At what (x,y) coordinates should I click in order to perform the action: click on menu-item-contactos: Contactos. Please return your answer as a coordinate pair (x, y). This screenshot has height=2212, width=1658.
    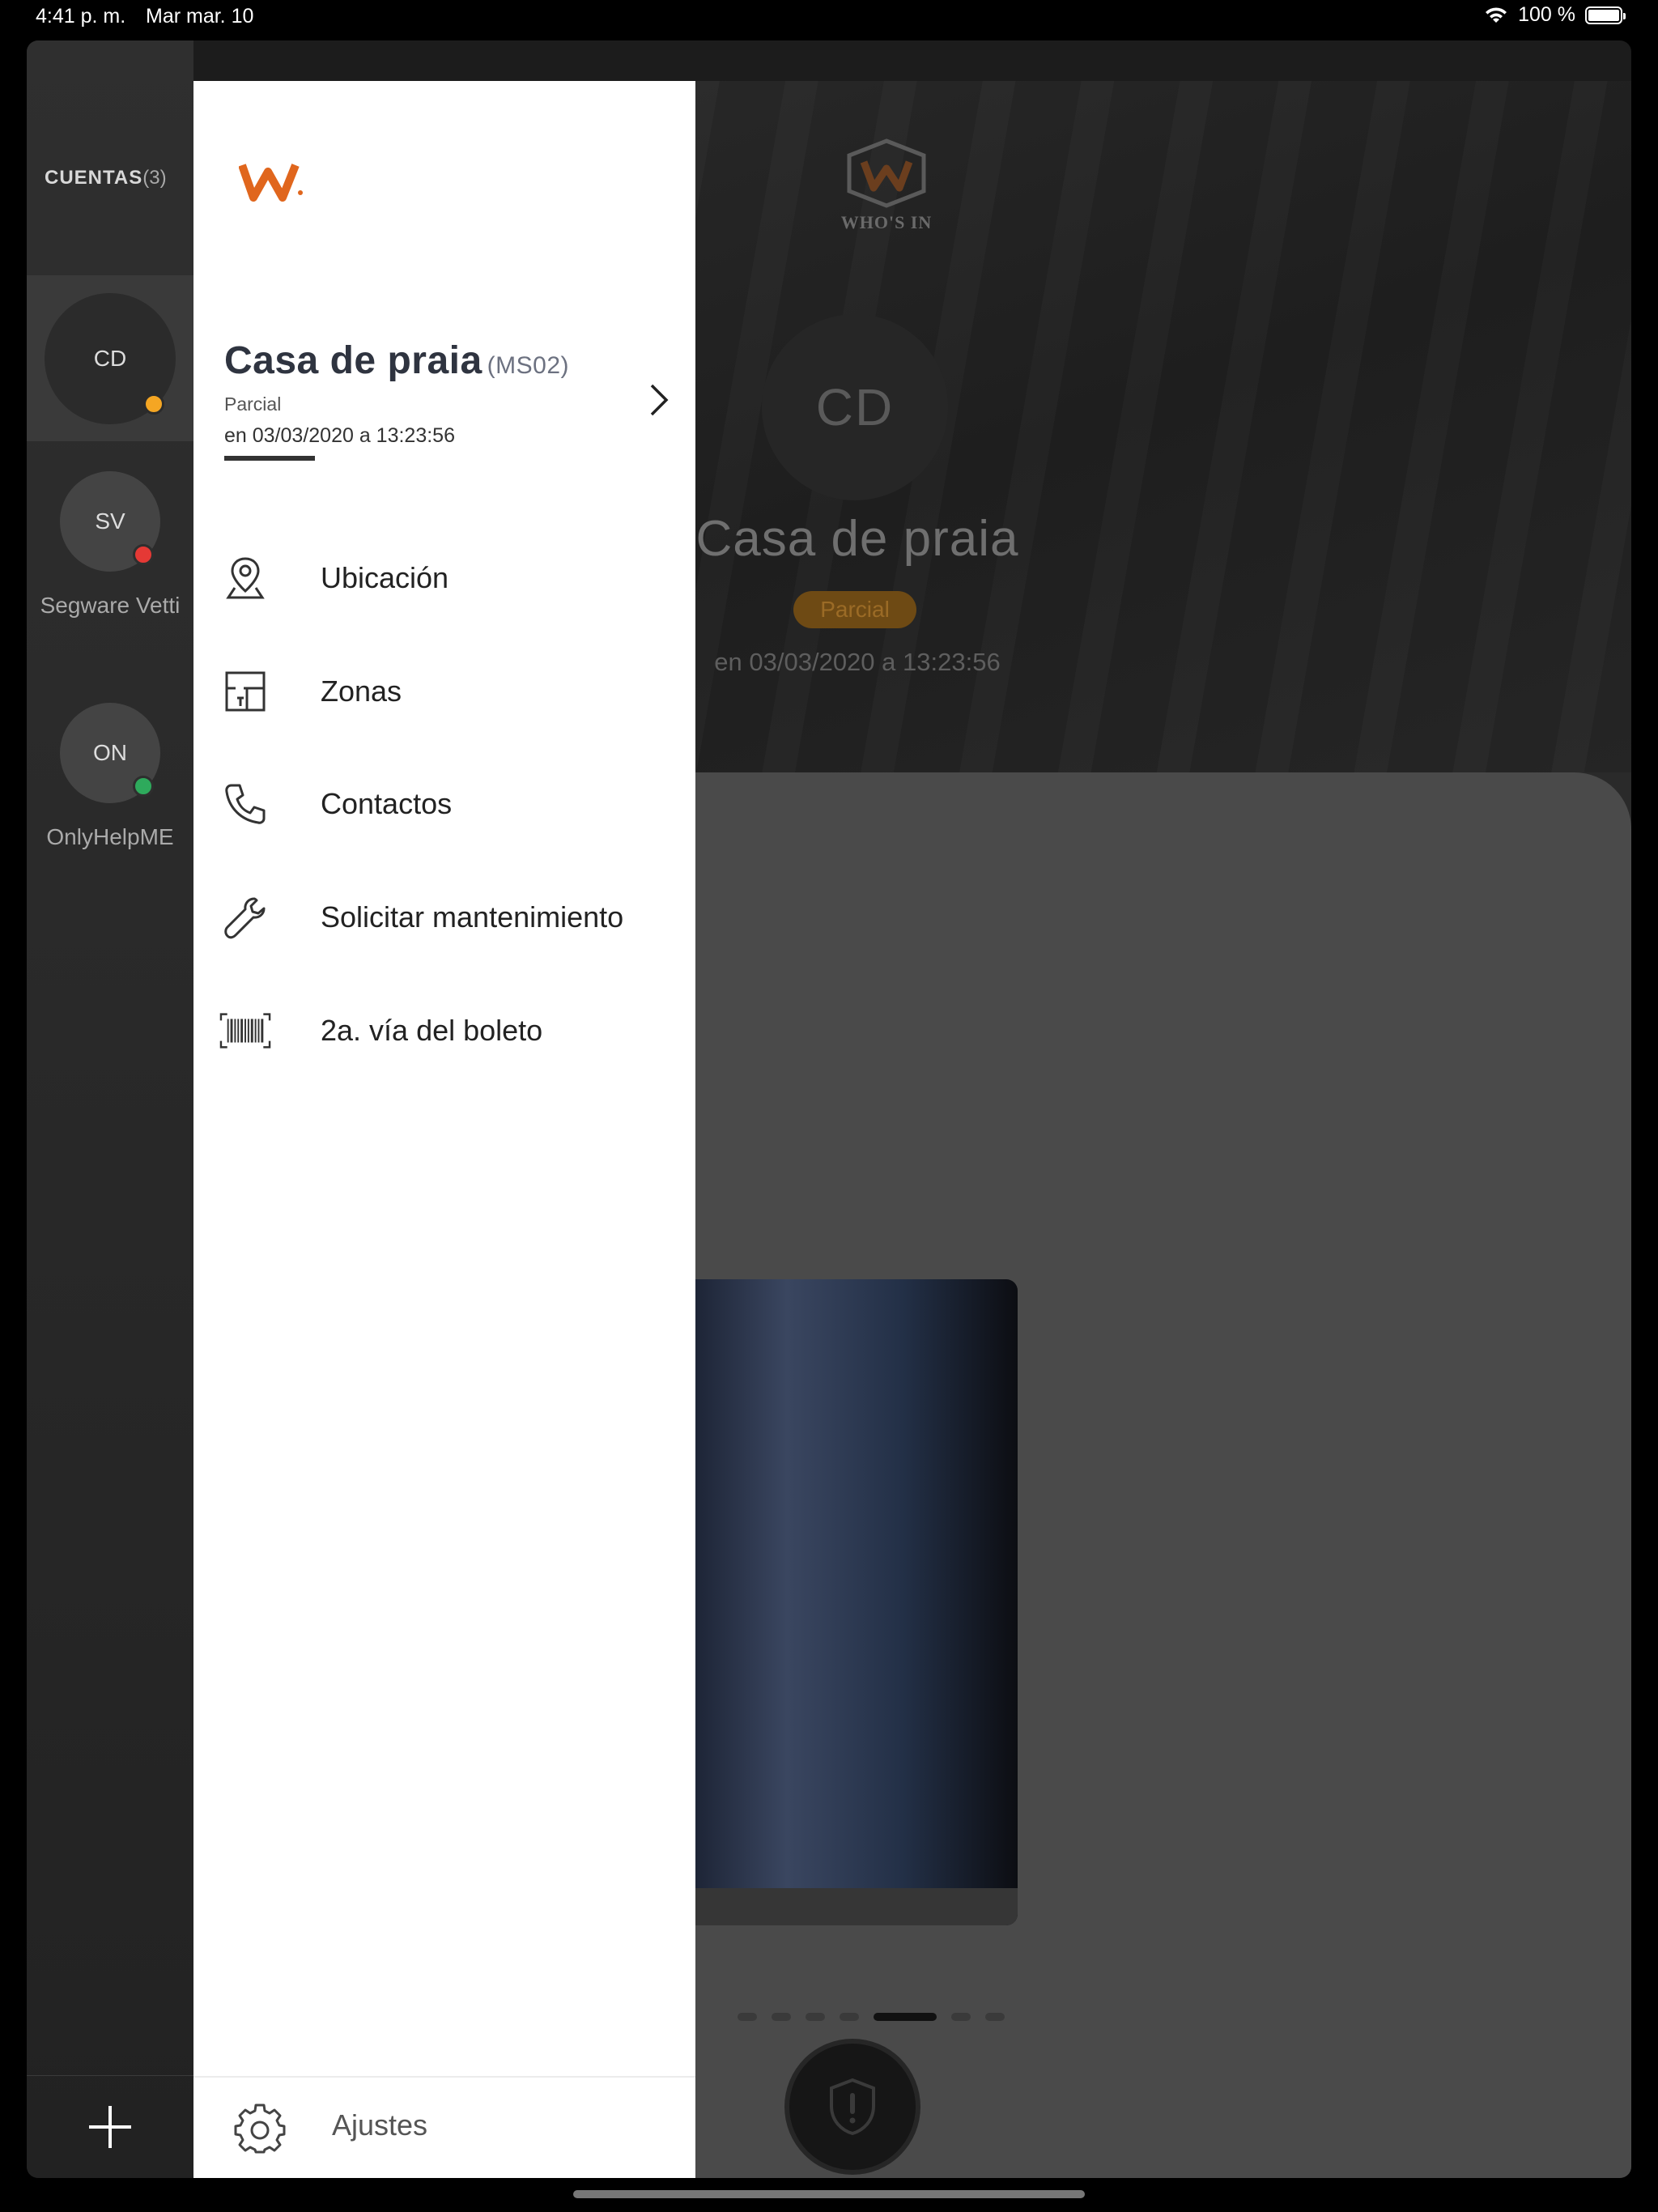
    Looking at the image, I should click on (444, 804).